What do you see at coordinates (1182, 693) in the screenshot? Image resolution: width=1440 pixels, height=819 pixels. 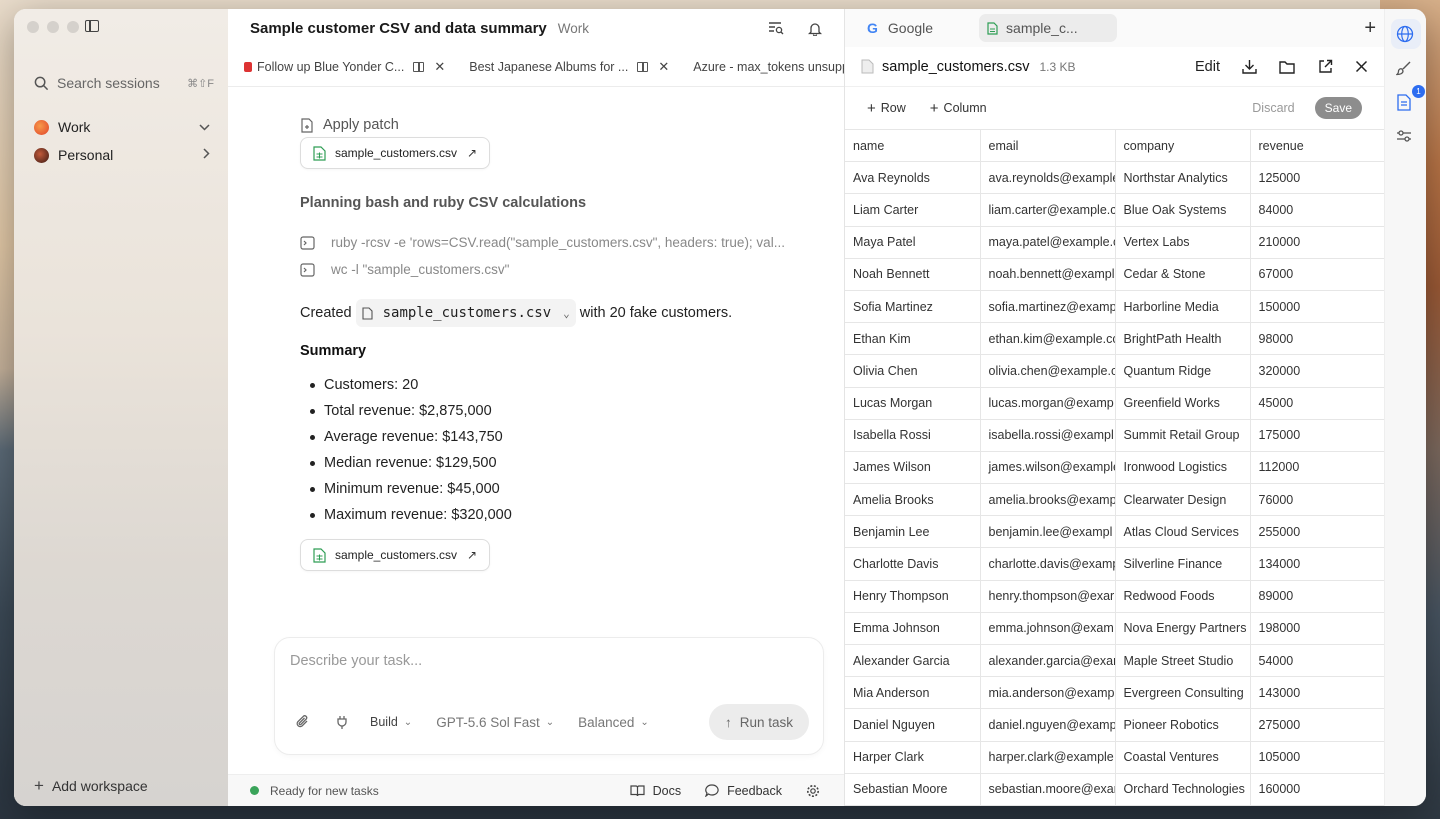 I see `table-cell: Evergreen Consulting` at bounding box center [1182, 693].